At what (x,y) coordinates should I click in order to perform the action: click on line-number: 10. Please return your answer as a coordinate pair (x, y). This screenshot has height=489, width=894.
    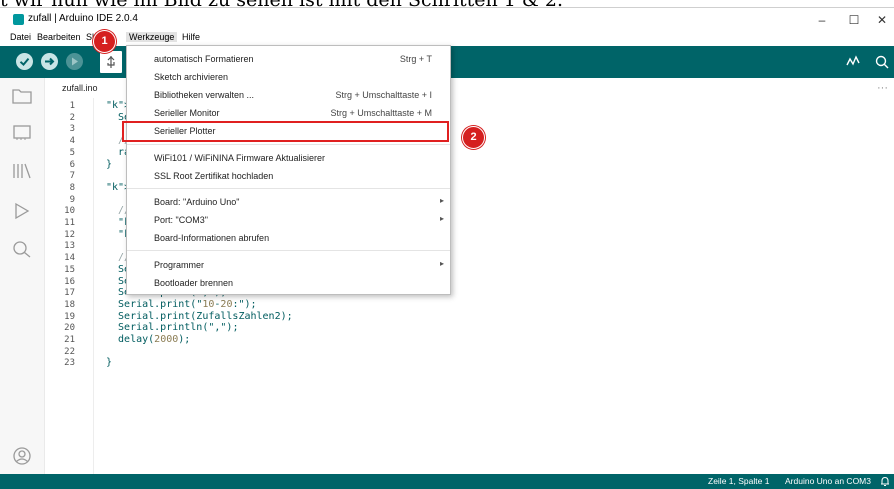
    Looking at the image, I should click on (69, 211).